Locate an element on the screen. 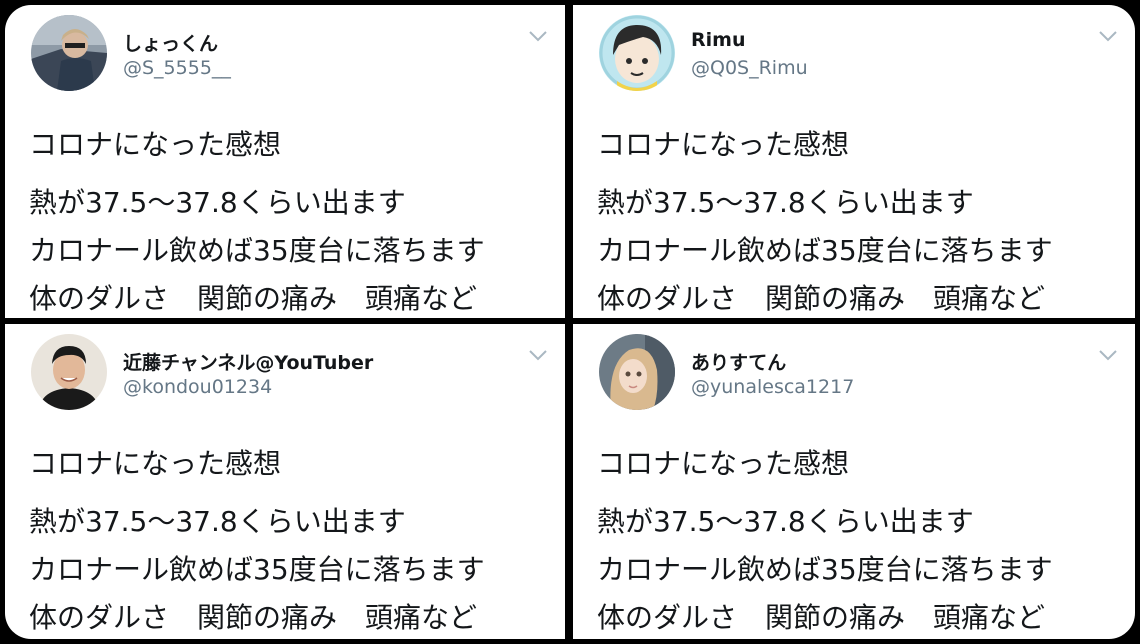  display-name: 近藤チャンネル@YouTuber is located at coordinates (248, 361).